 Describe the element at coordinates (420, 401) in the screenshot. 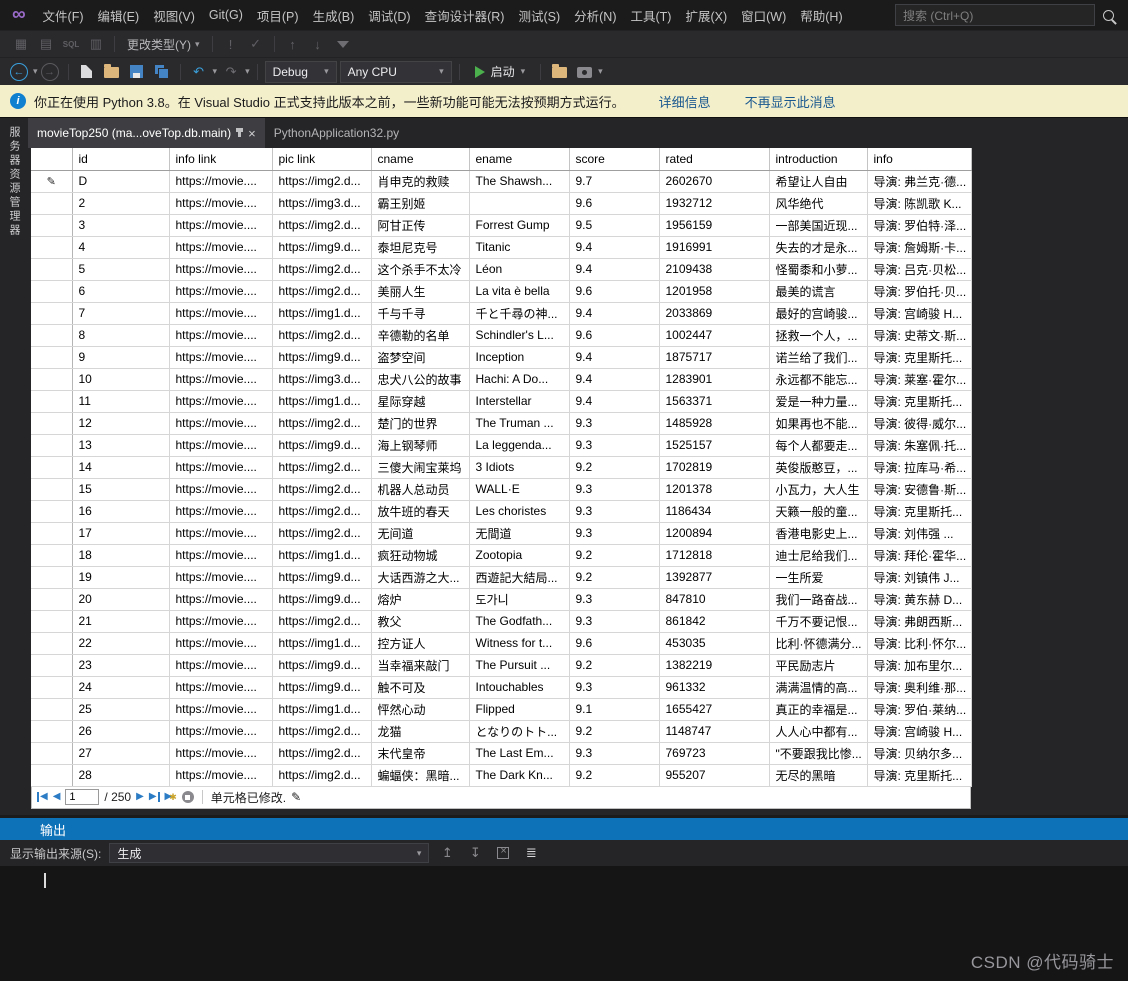

I see `grid-cell: 星际穿越` at that location.